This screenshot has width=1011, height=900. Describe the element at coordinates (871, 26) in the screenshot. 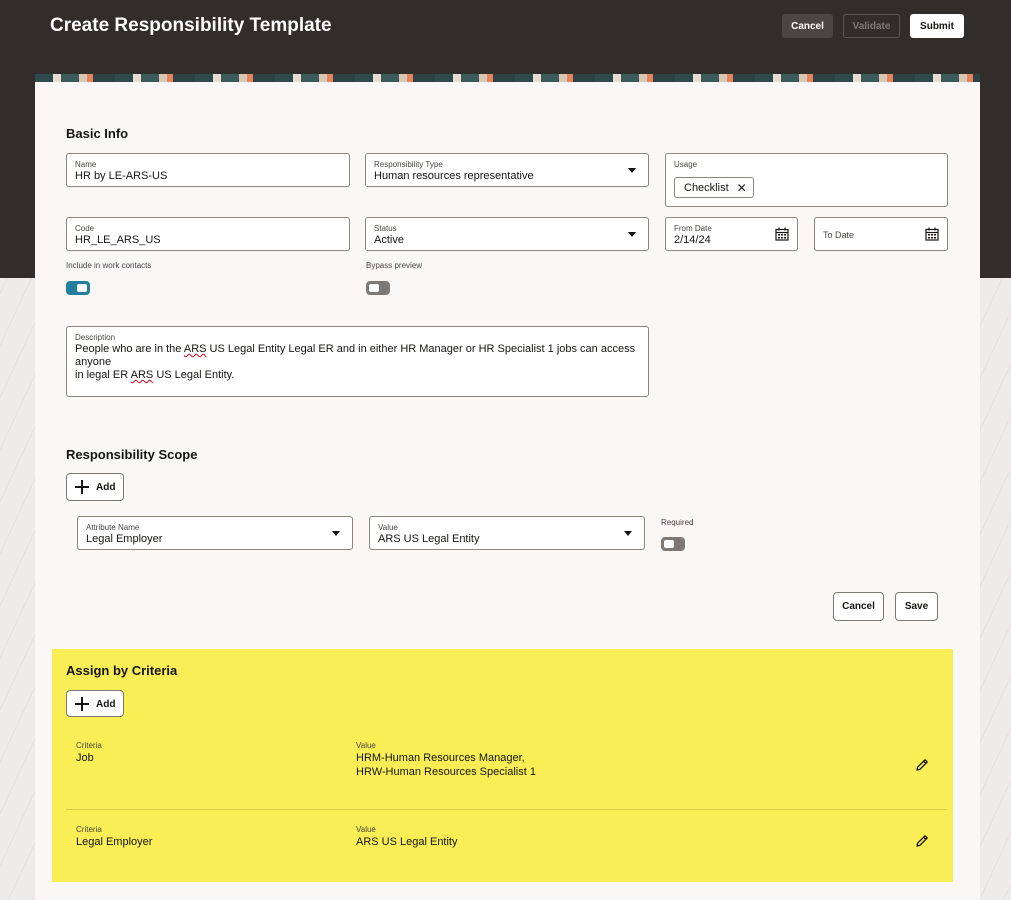

I see `validate-button: Validate` at that location.